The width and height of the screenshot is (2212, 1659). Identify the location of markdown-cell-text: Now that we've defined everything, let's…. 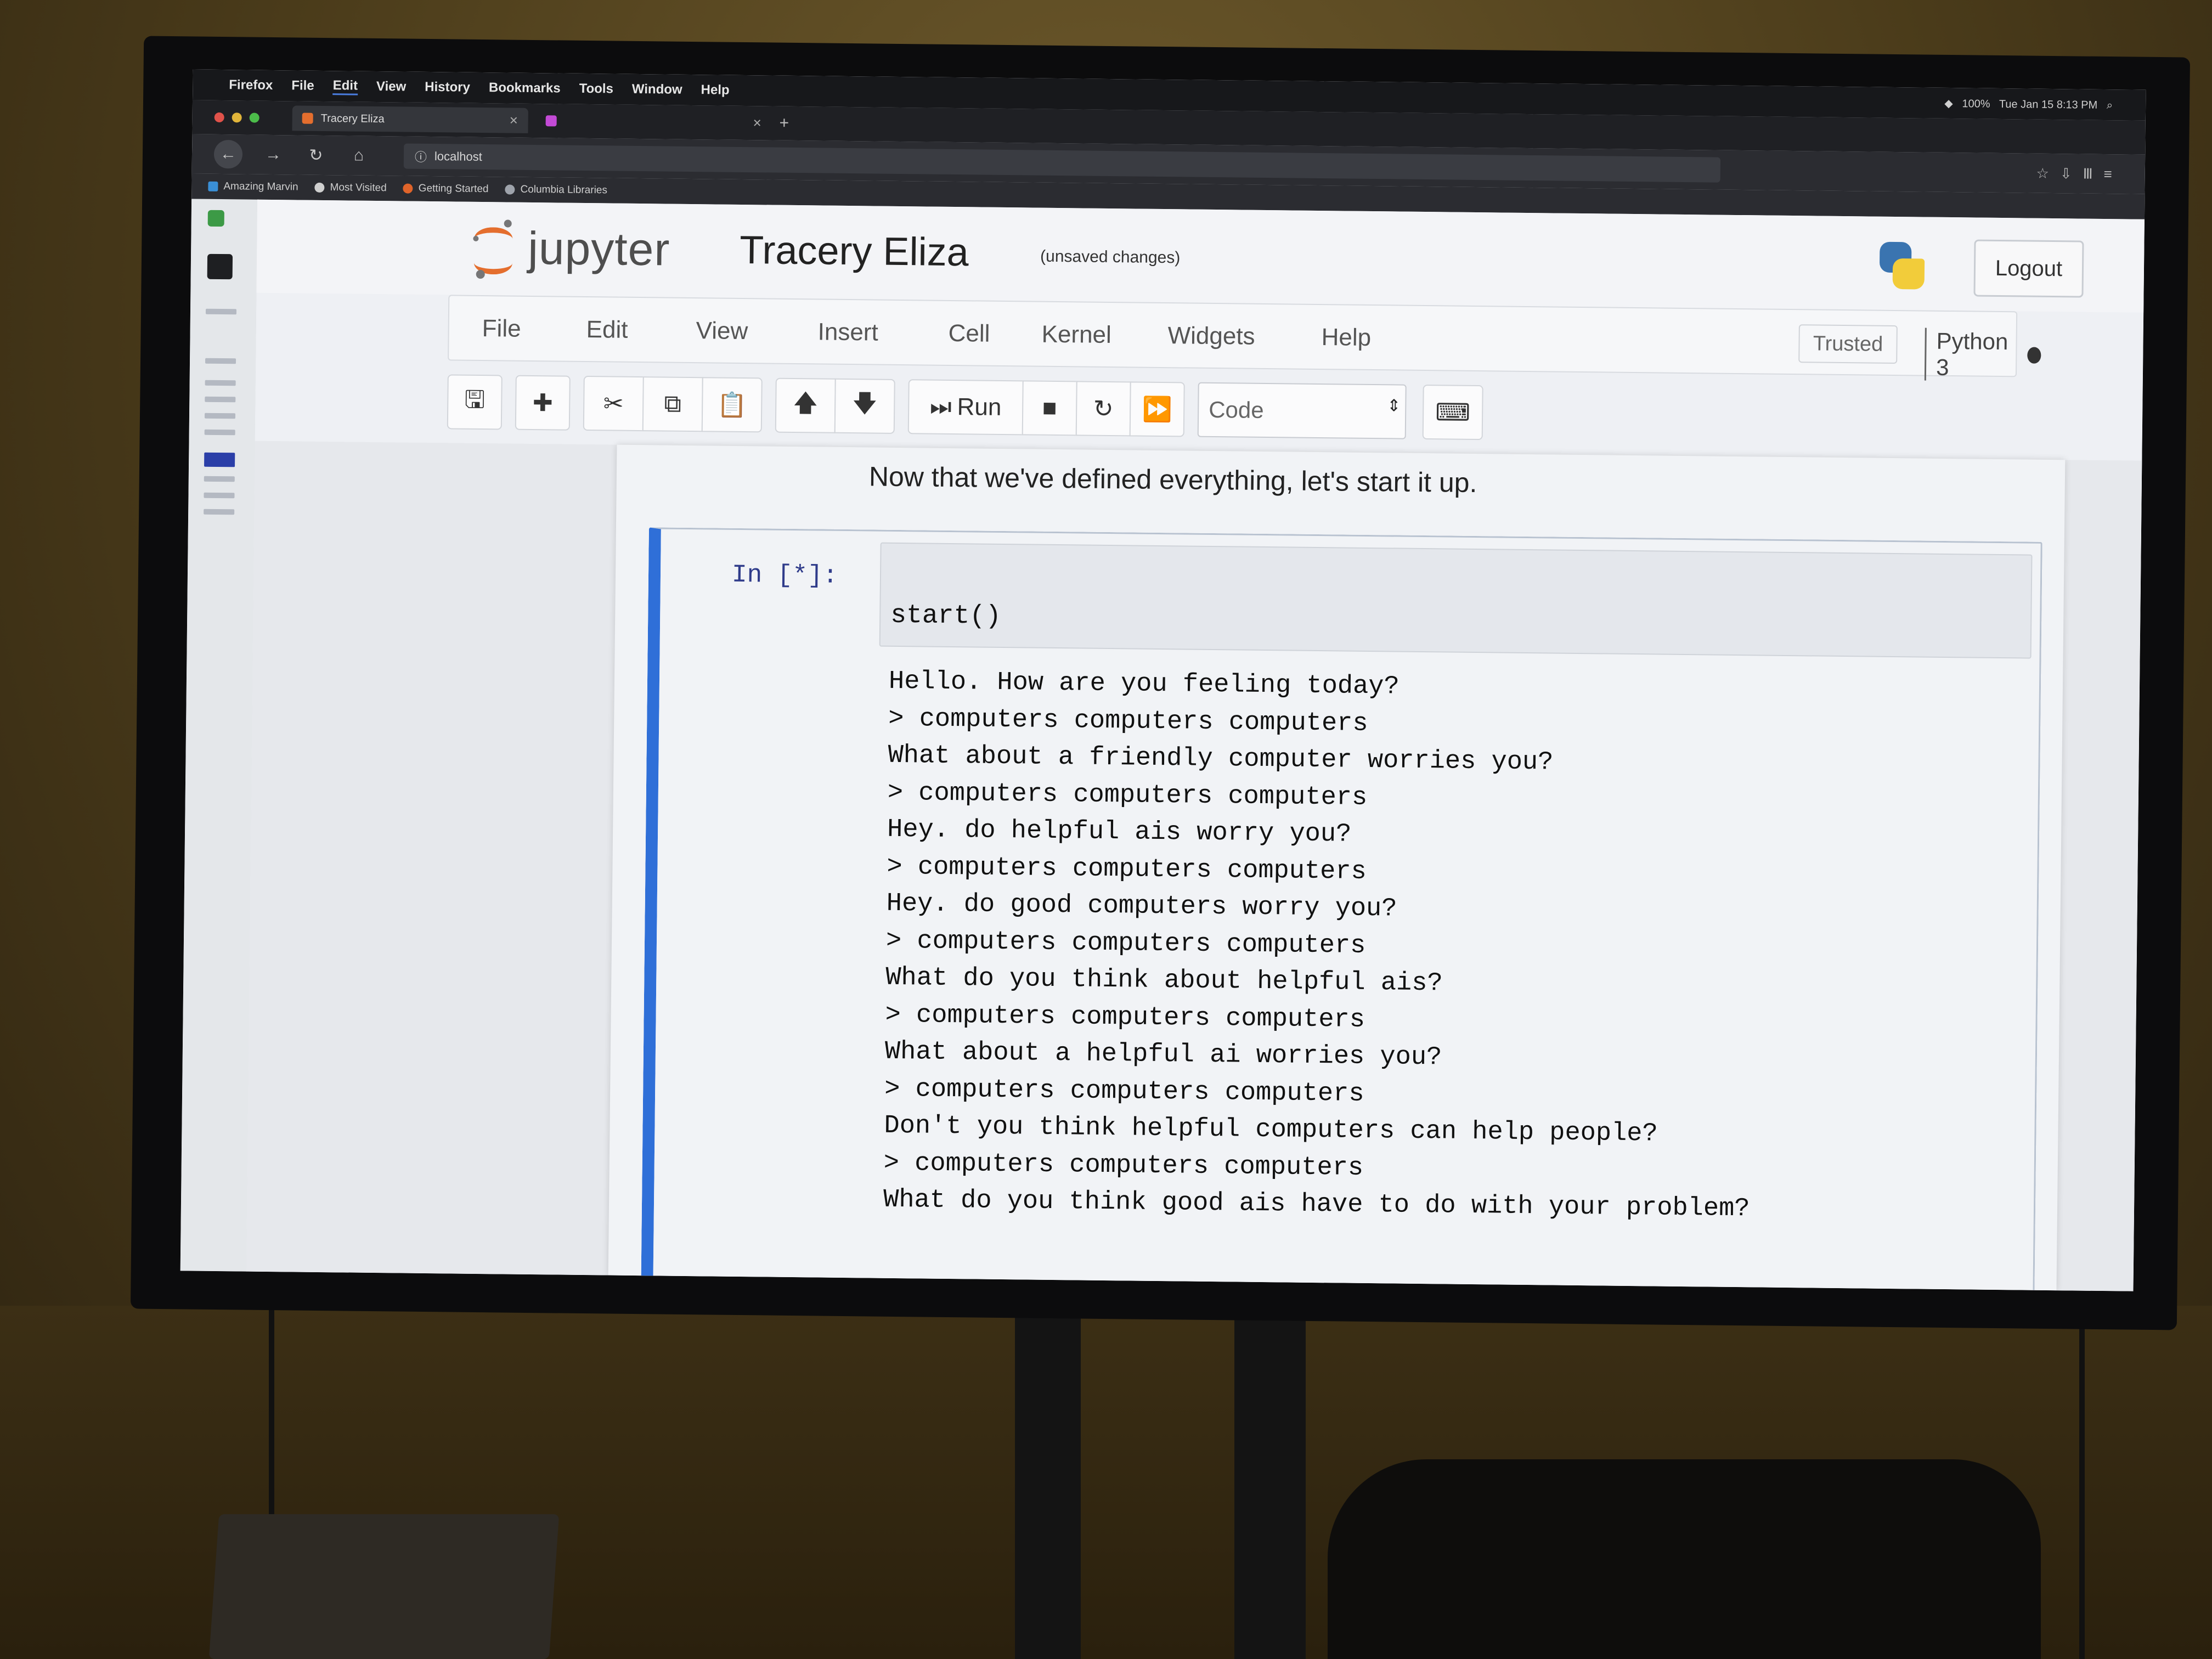
(1173, 479).